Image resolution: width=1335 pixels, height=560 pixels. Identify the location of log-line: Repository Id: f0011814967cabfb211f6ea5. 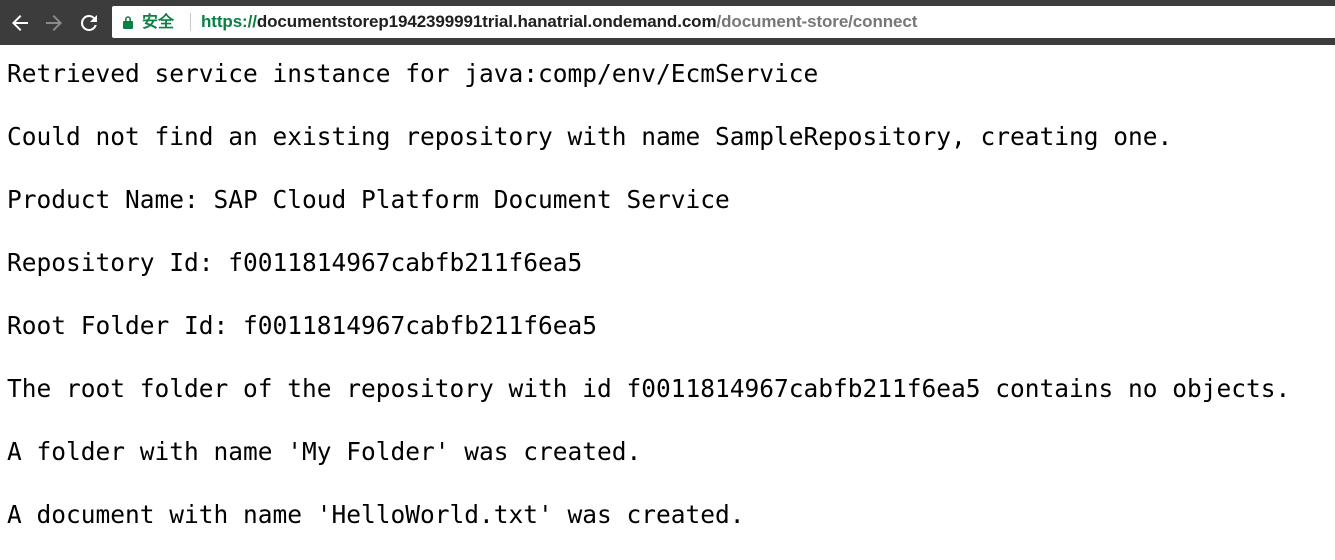
(295, 262).